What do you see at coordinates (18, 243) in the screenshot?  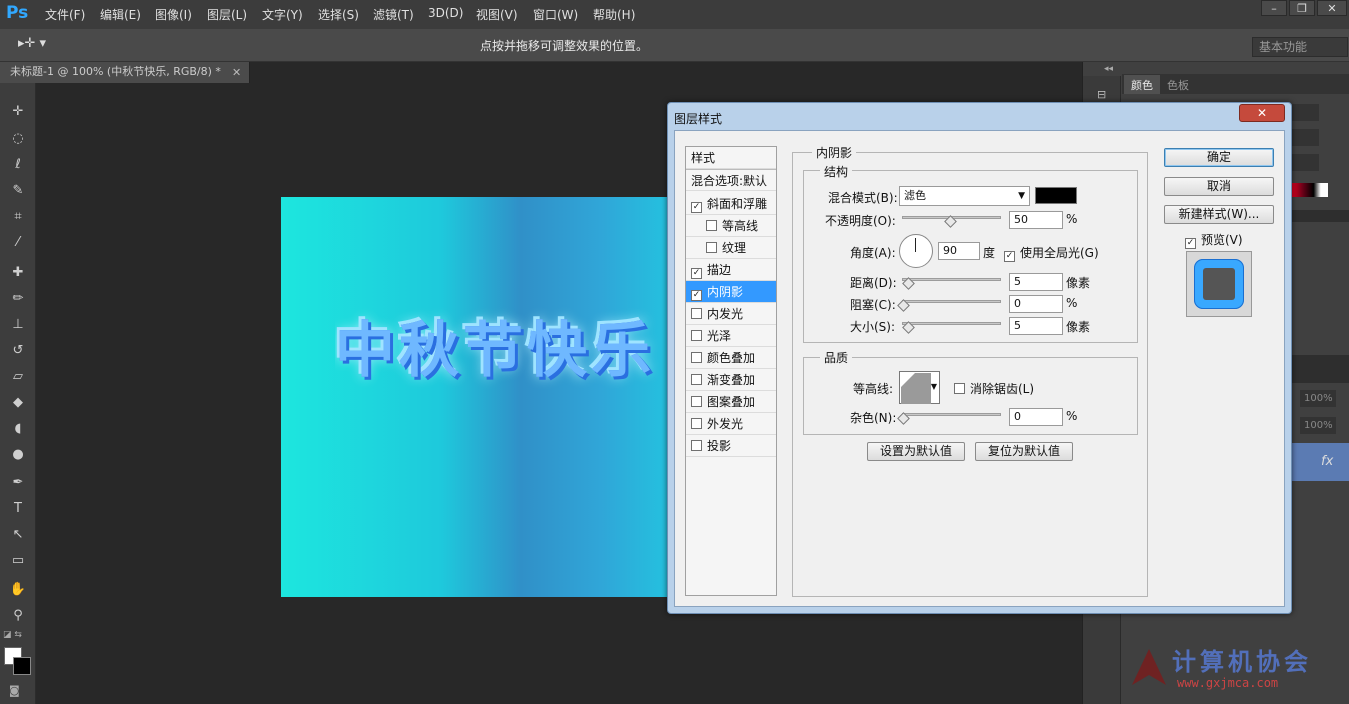 I see `eyedropper-tool-icon: ⁄` at bounding box center [18, 243].